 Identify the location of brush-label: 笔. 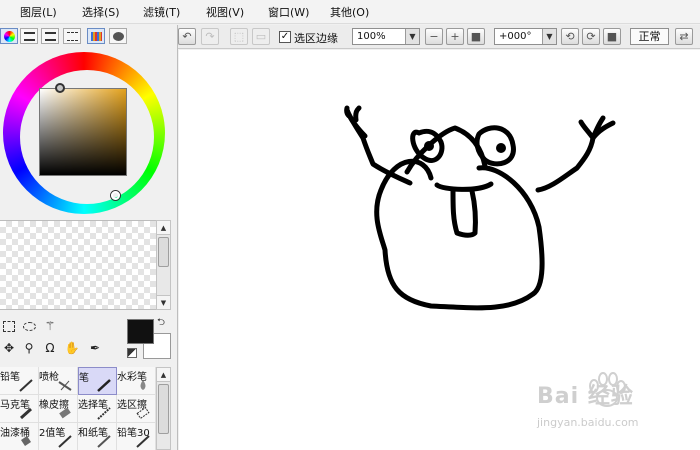
(84, 378).